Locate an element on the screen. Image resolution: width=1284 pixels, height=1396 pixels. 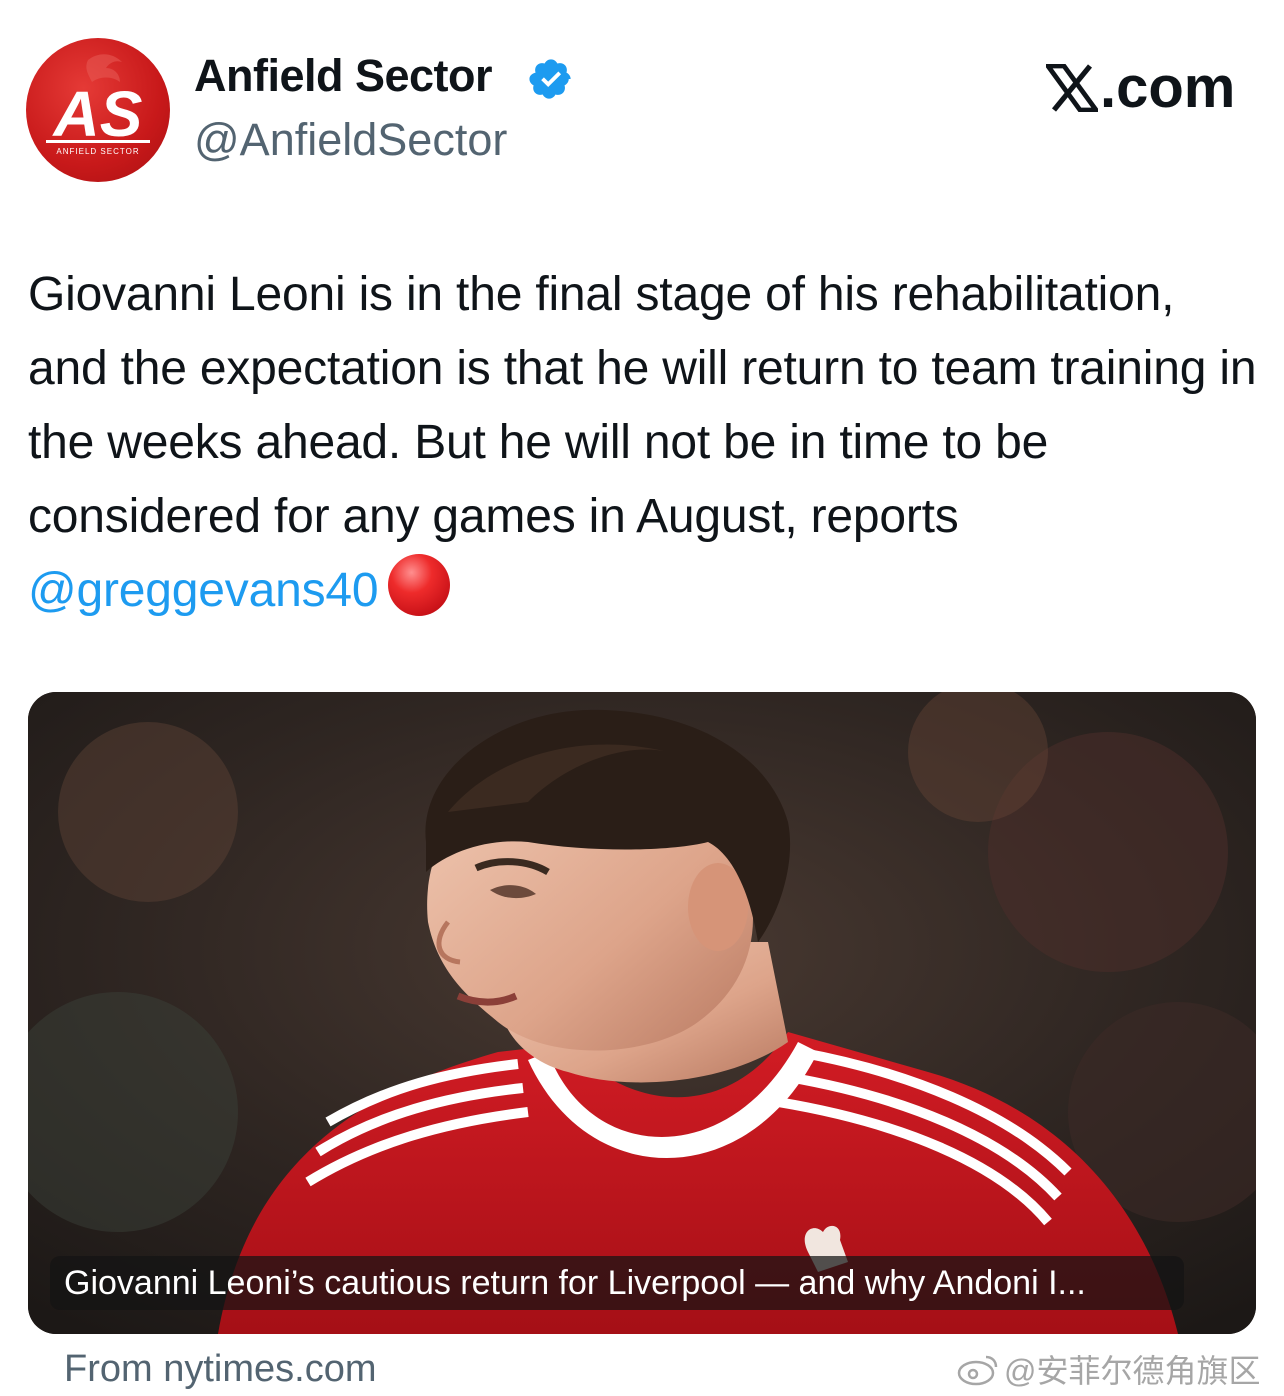
x-logo-icon is located at coordinates (1072, 87).